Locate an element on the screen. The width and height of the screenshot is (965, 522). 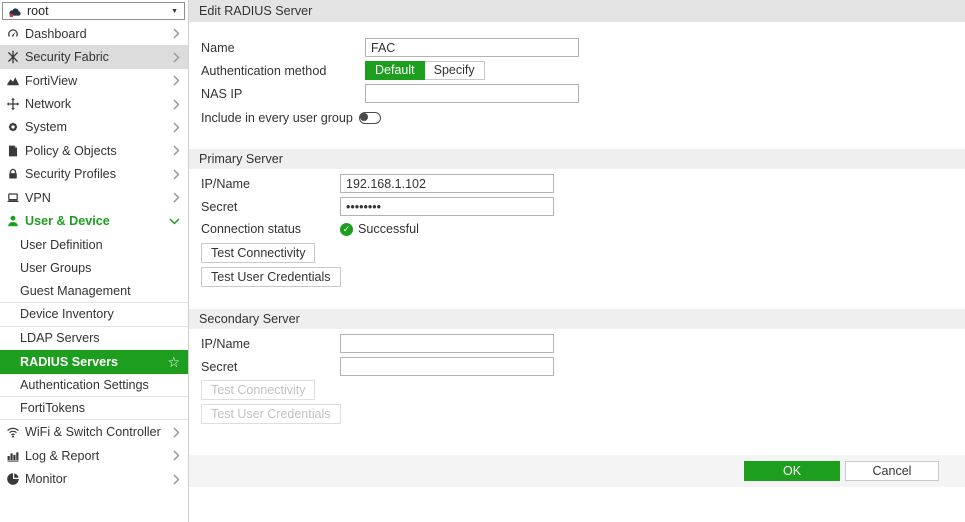
sidebar-item-label: Log & Report is located at coordinates (62, 455).